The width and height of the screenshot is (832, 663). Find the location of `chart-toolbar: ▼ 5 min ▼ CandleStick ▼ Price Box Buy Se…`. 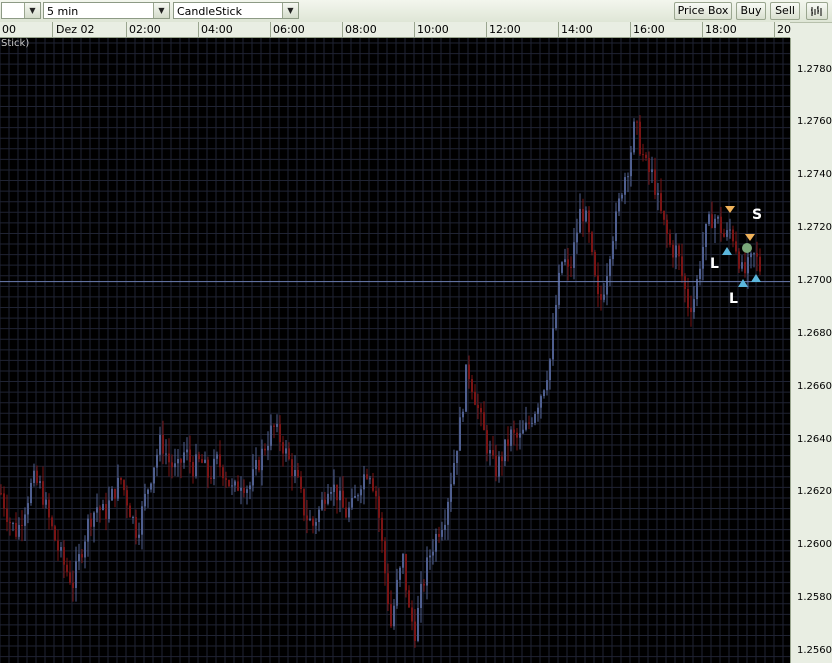

chart-toolbar: ▼ 5 min ▼ CandleStick ▼ Price Box Buy Se… is located at coordinates (416, 11).